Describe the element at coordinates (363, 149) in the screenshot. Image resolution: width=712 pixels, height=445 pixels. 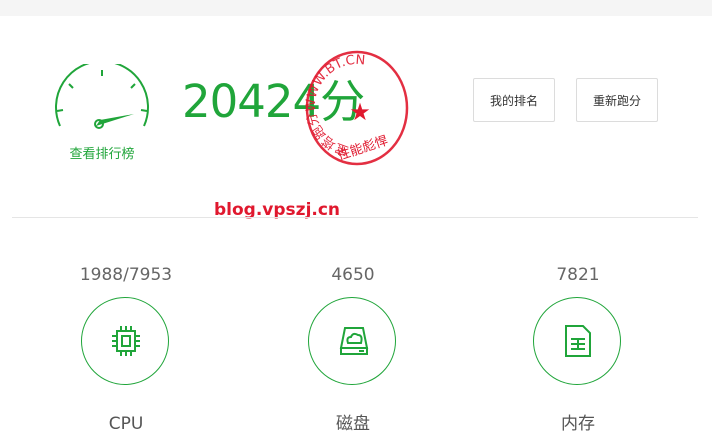
I see `stamp-bottom-text: 性能彪悍` at that location.